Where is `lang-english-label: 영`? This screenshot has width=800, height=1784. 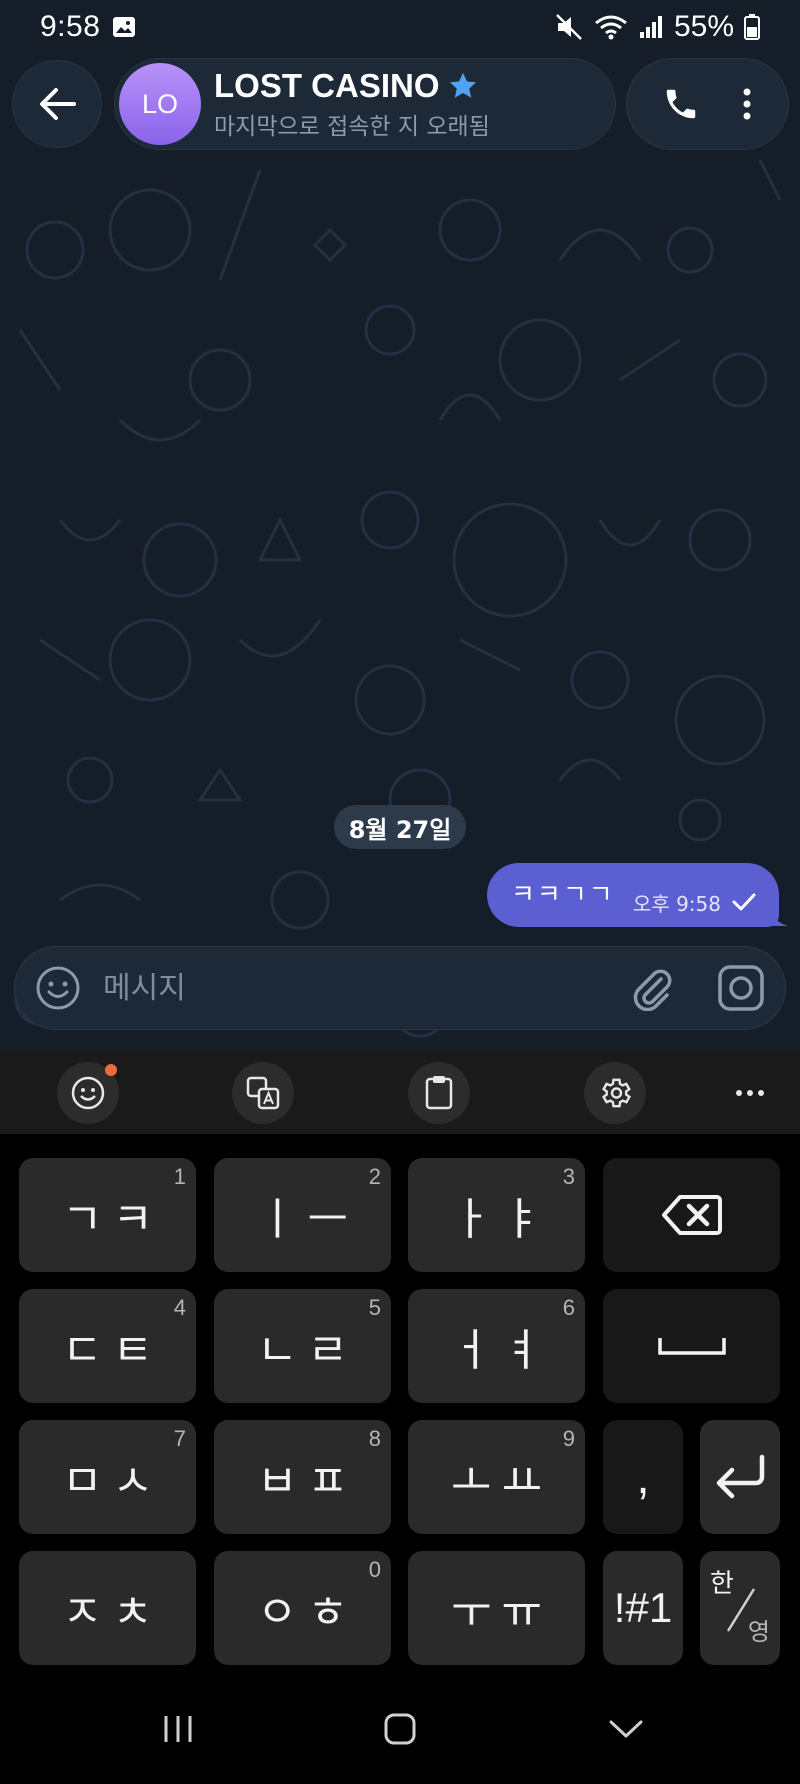 lang-english-label: 영 is located at coordinates (758, 1632).